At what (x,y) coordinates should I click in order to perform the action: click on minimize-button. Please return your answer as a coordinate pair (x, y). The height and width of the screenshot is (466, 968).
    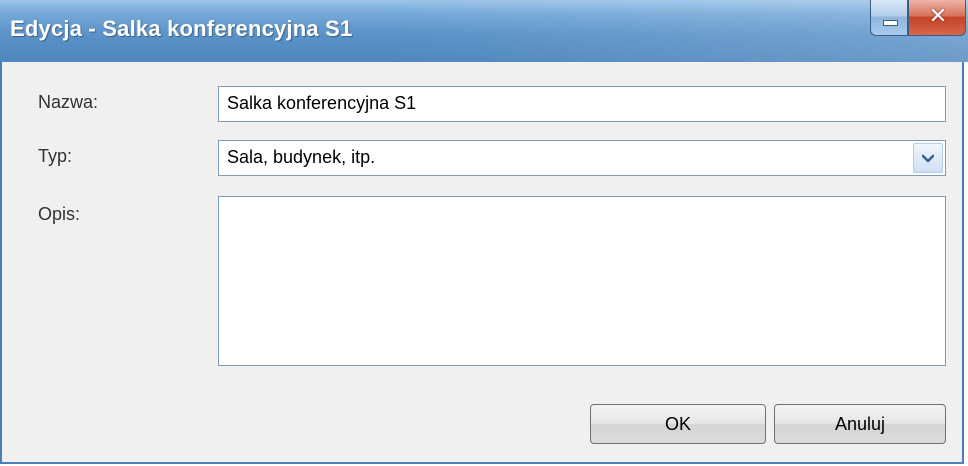
    Looking at the image, I should click on (889, 18).